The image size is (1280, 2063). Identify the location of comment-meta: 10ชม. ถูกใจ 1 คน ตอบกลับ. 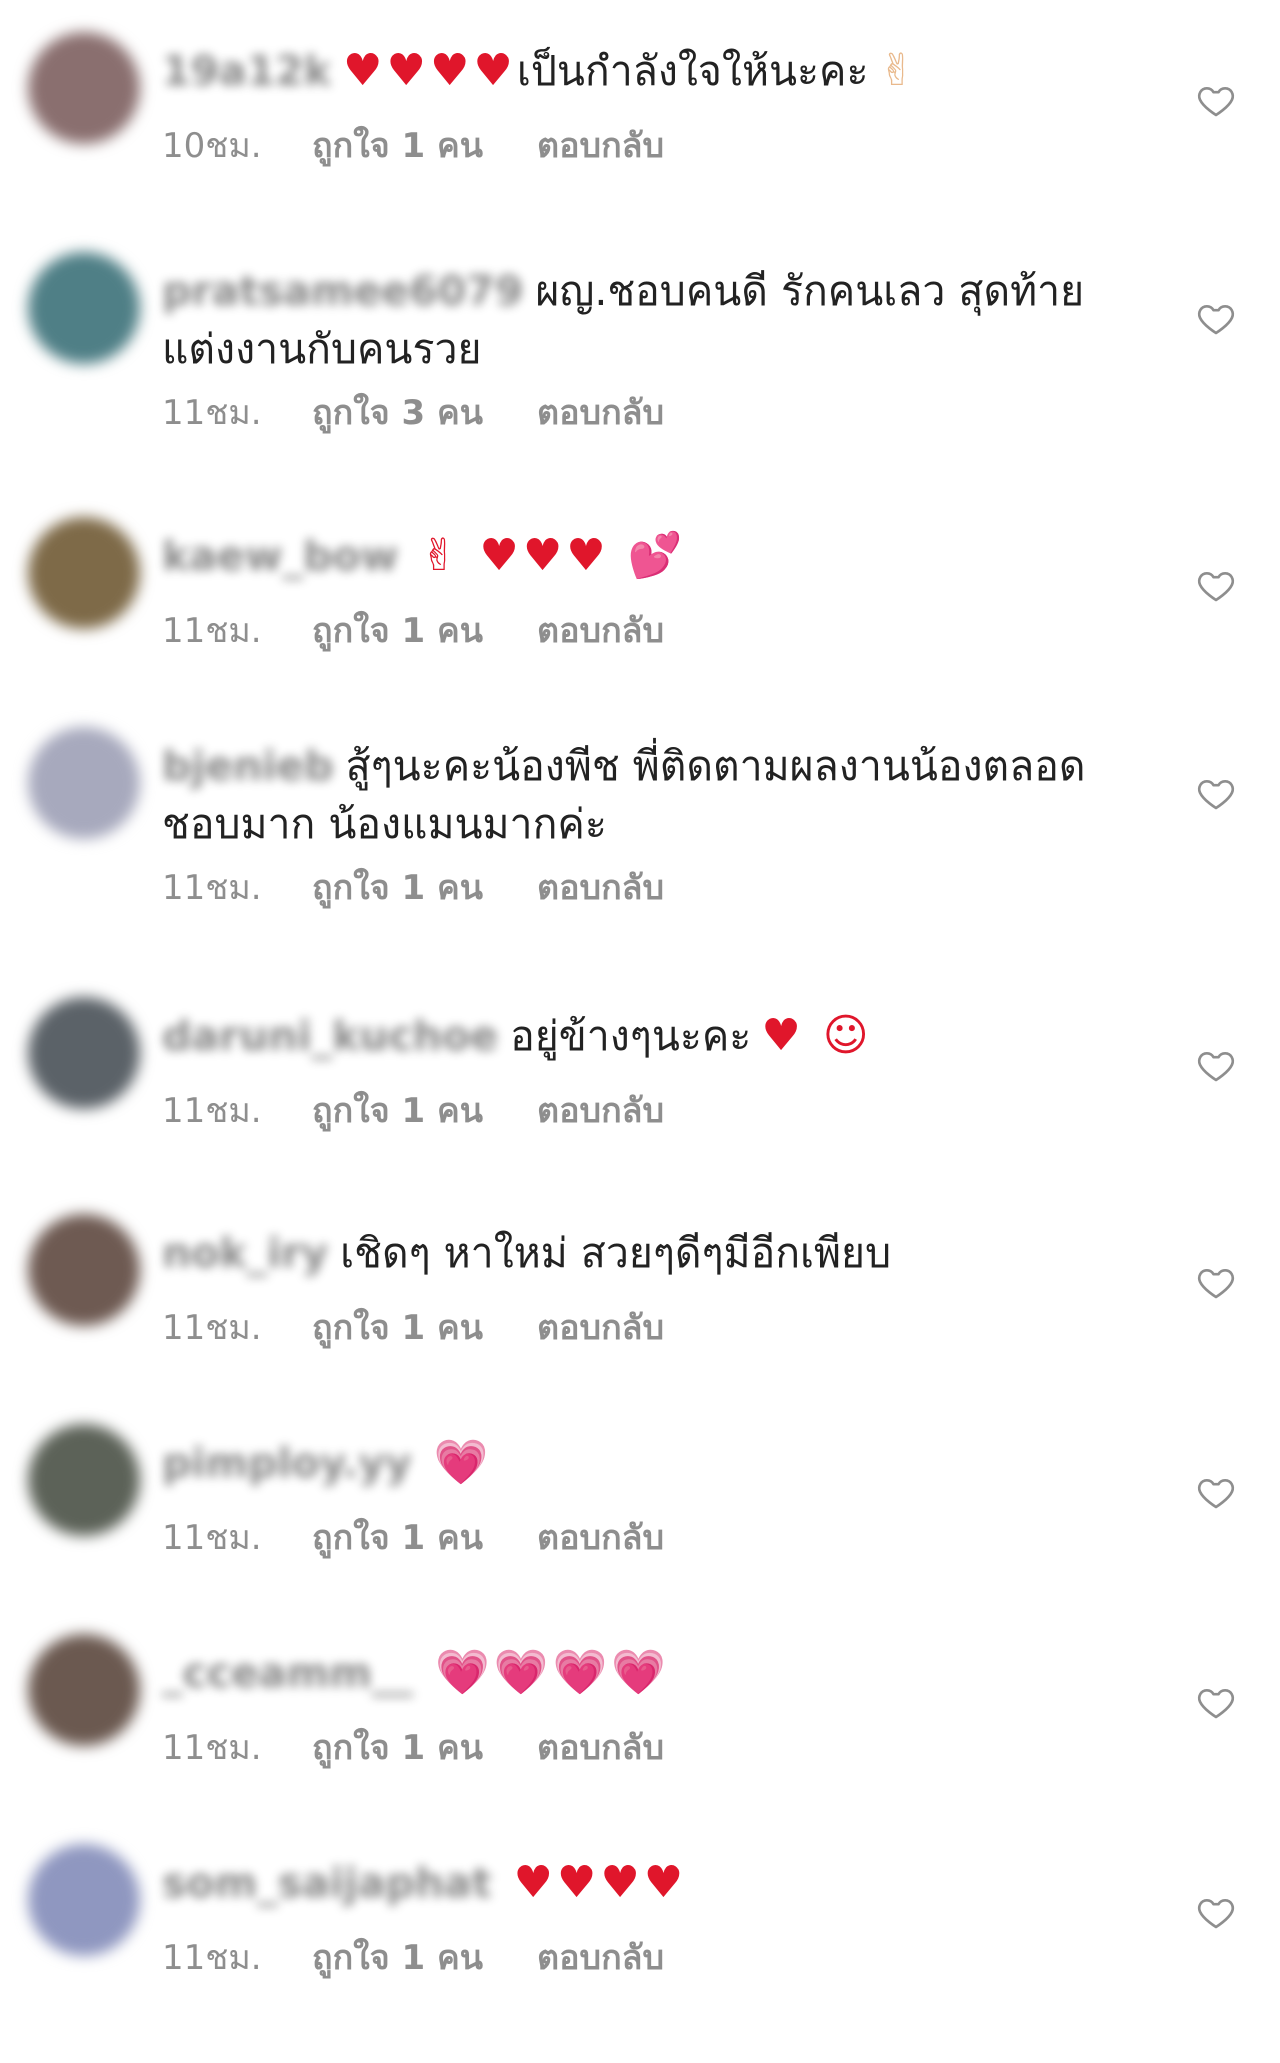
(413, 145).